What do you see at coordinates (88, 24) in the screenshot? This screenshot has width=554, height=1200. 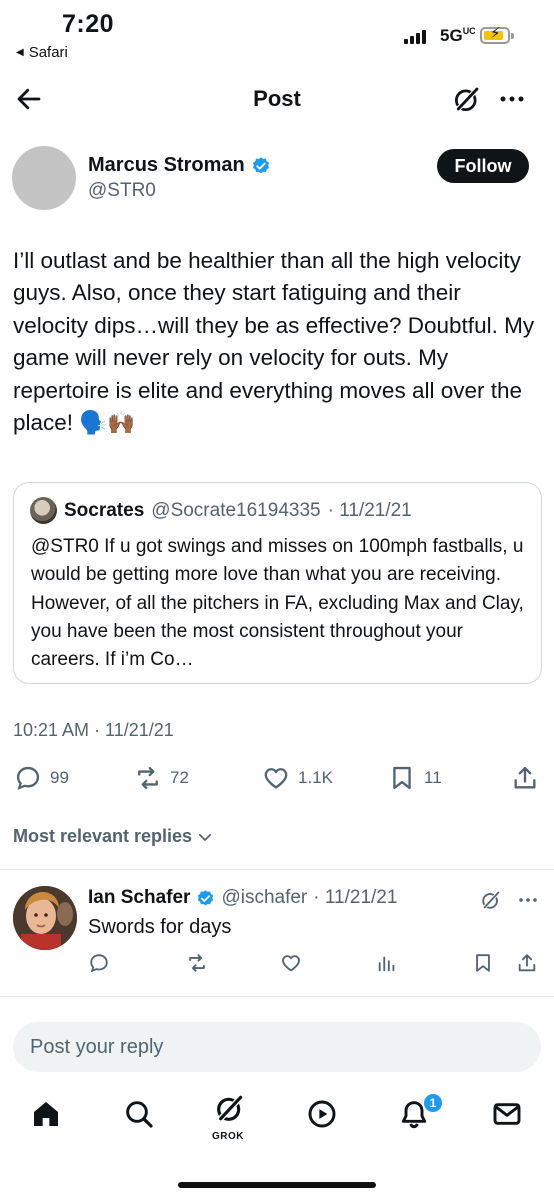 I see `status-time: 7:20` at bounding box center [88, 24].